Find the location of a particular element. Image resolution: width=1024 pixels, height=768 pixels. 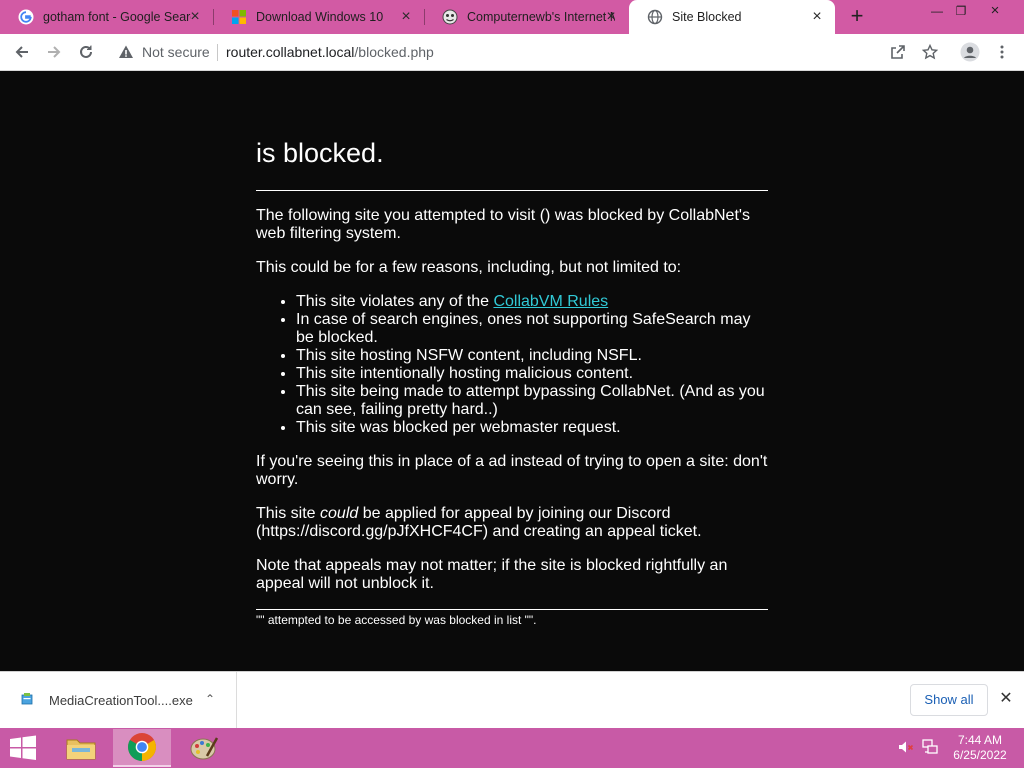

warning-icon is located at coordinates (126, 52).